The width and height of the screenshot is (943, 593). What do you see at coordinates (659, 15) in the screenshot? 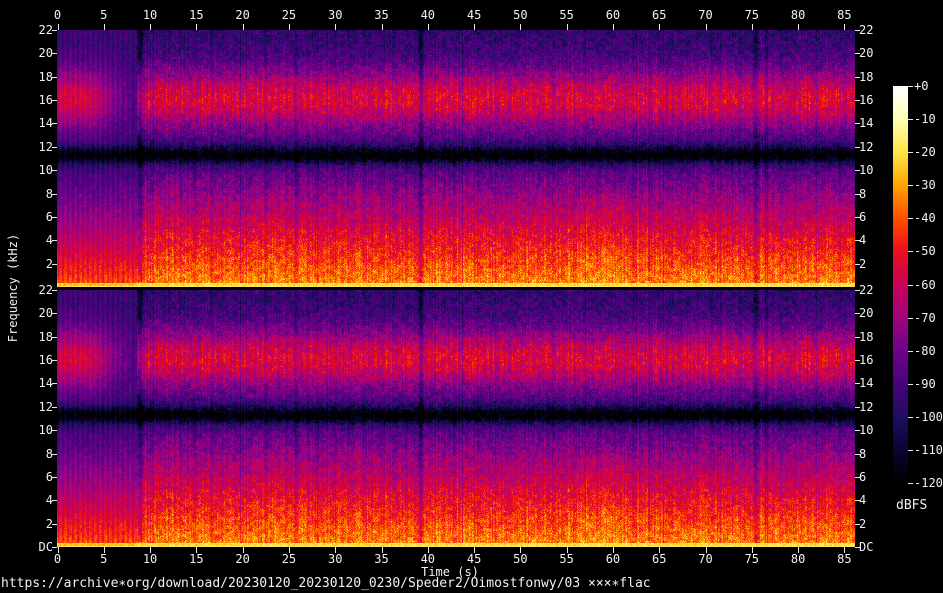
I see `x-tick-label-top: 65` at bounding box center [659, 15].